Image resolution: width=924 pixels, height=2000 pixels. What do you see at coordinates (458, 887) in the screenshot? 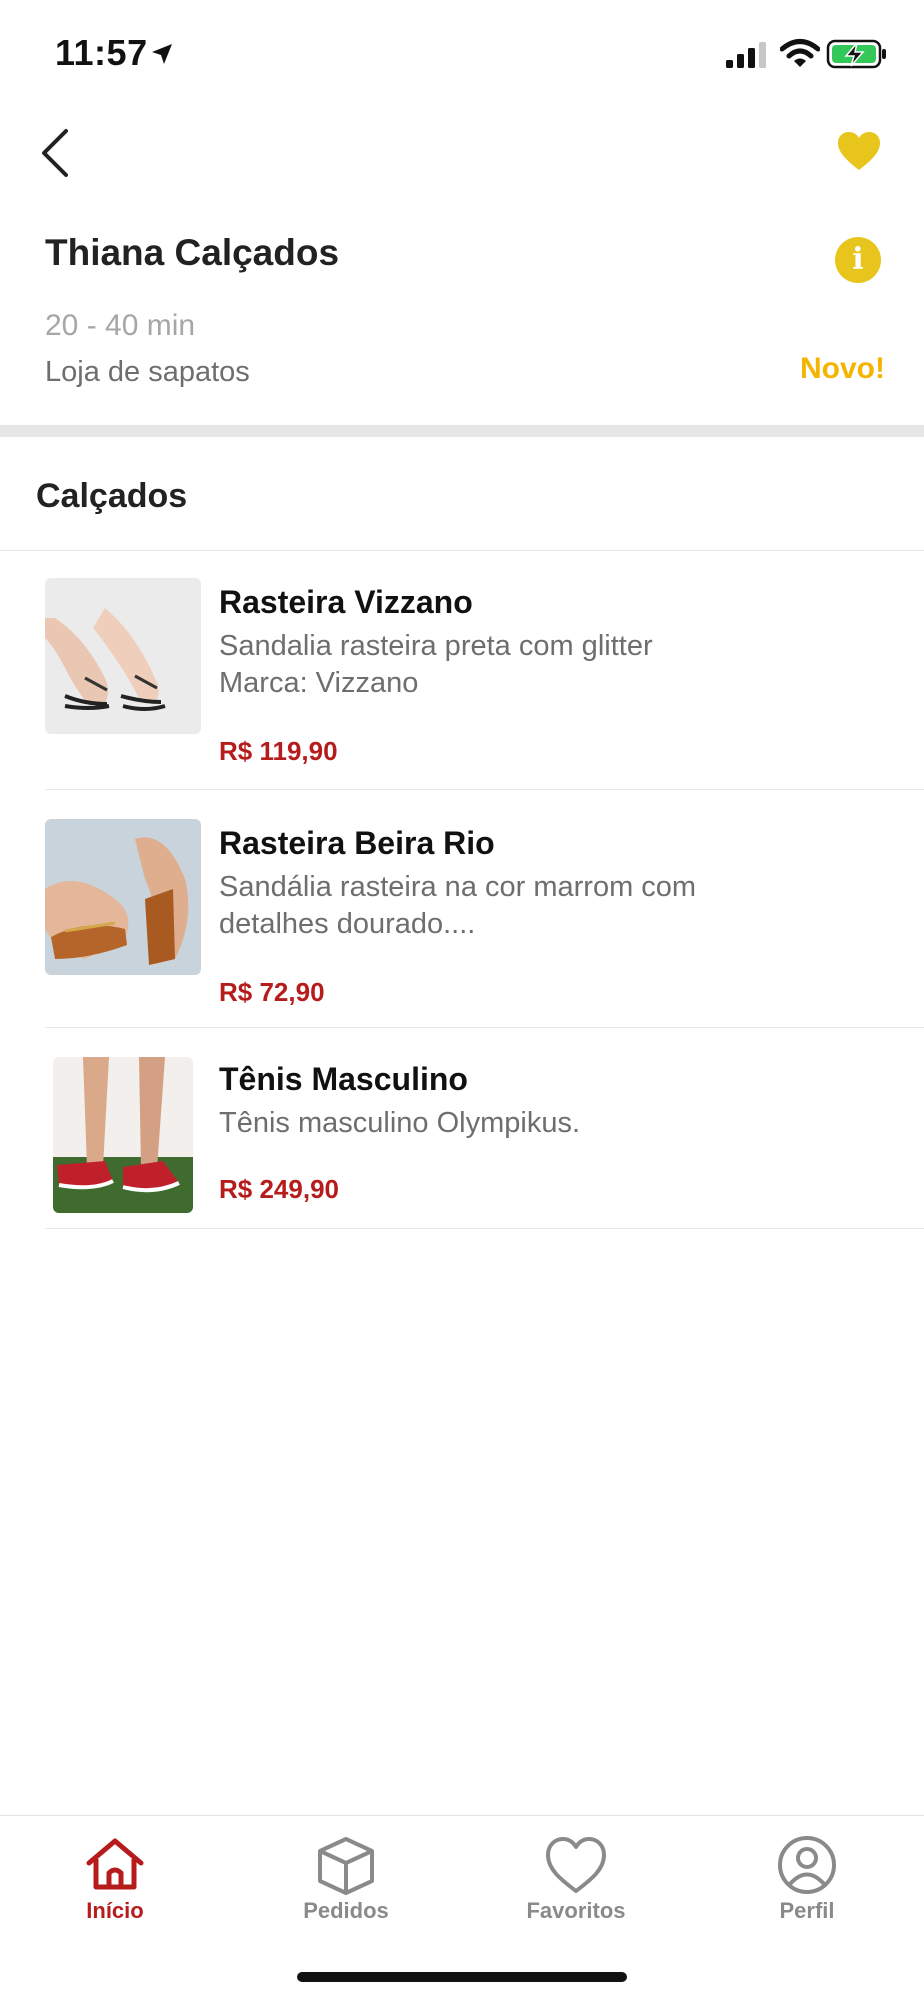
I see `product-description-line: Sandália rasteira na cor marrom com` at bounding box center [458, 887].